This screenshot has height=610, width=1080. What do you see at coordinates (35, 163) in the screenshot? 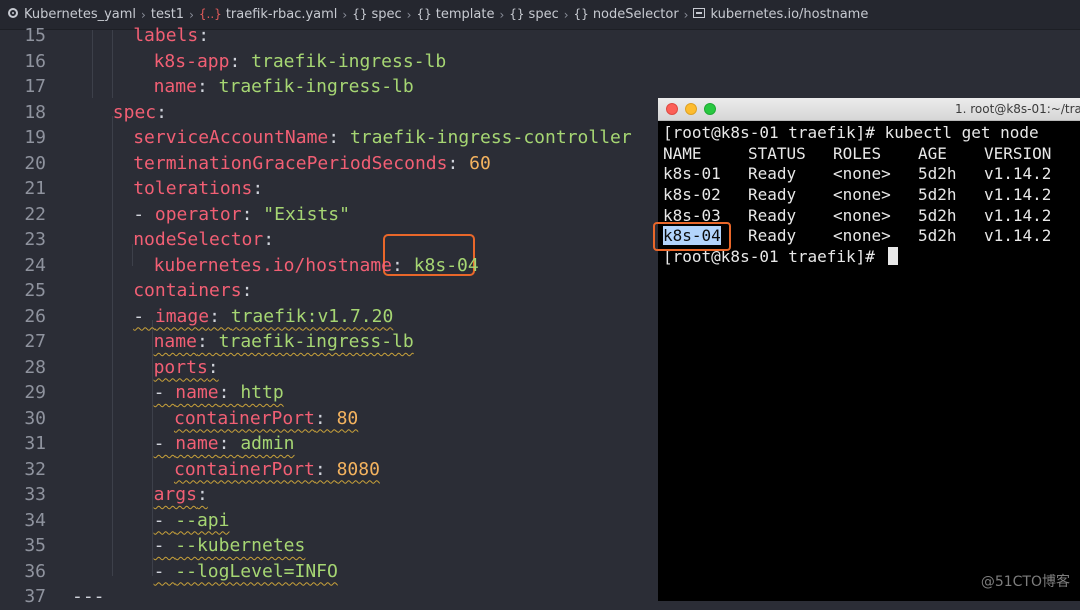
I see `line-number: 20` at bounding box center [35, 163].